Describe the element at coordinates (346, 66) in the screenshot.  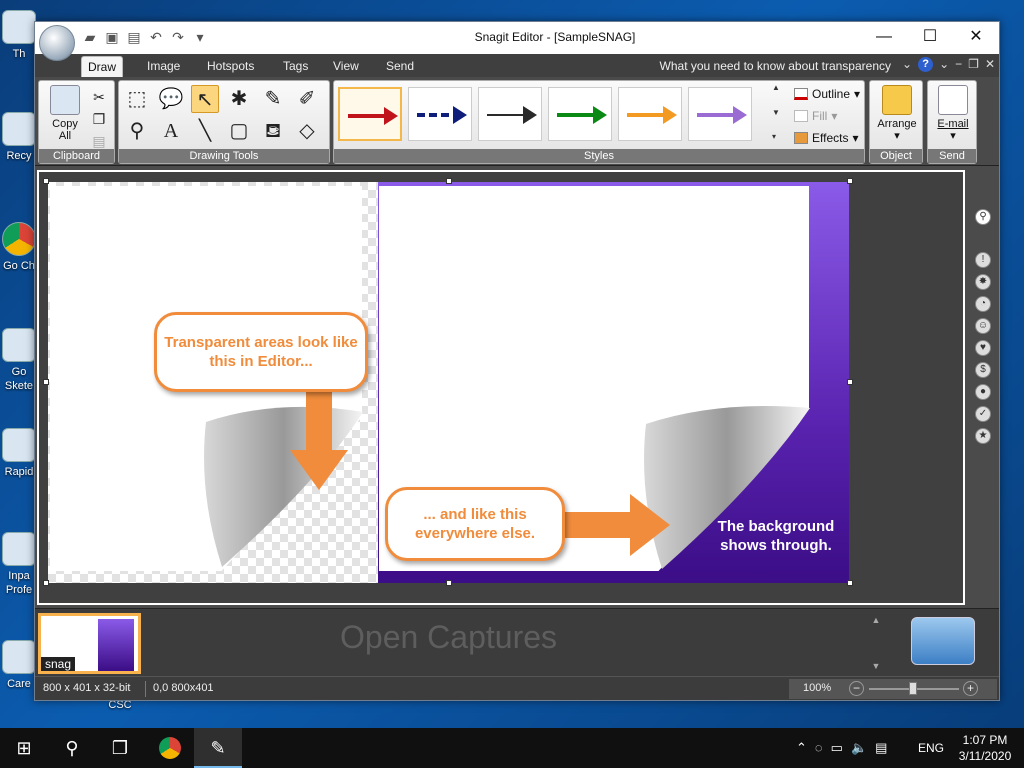
I see `tab-view: View` at that location.